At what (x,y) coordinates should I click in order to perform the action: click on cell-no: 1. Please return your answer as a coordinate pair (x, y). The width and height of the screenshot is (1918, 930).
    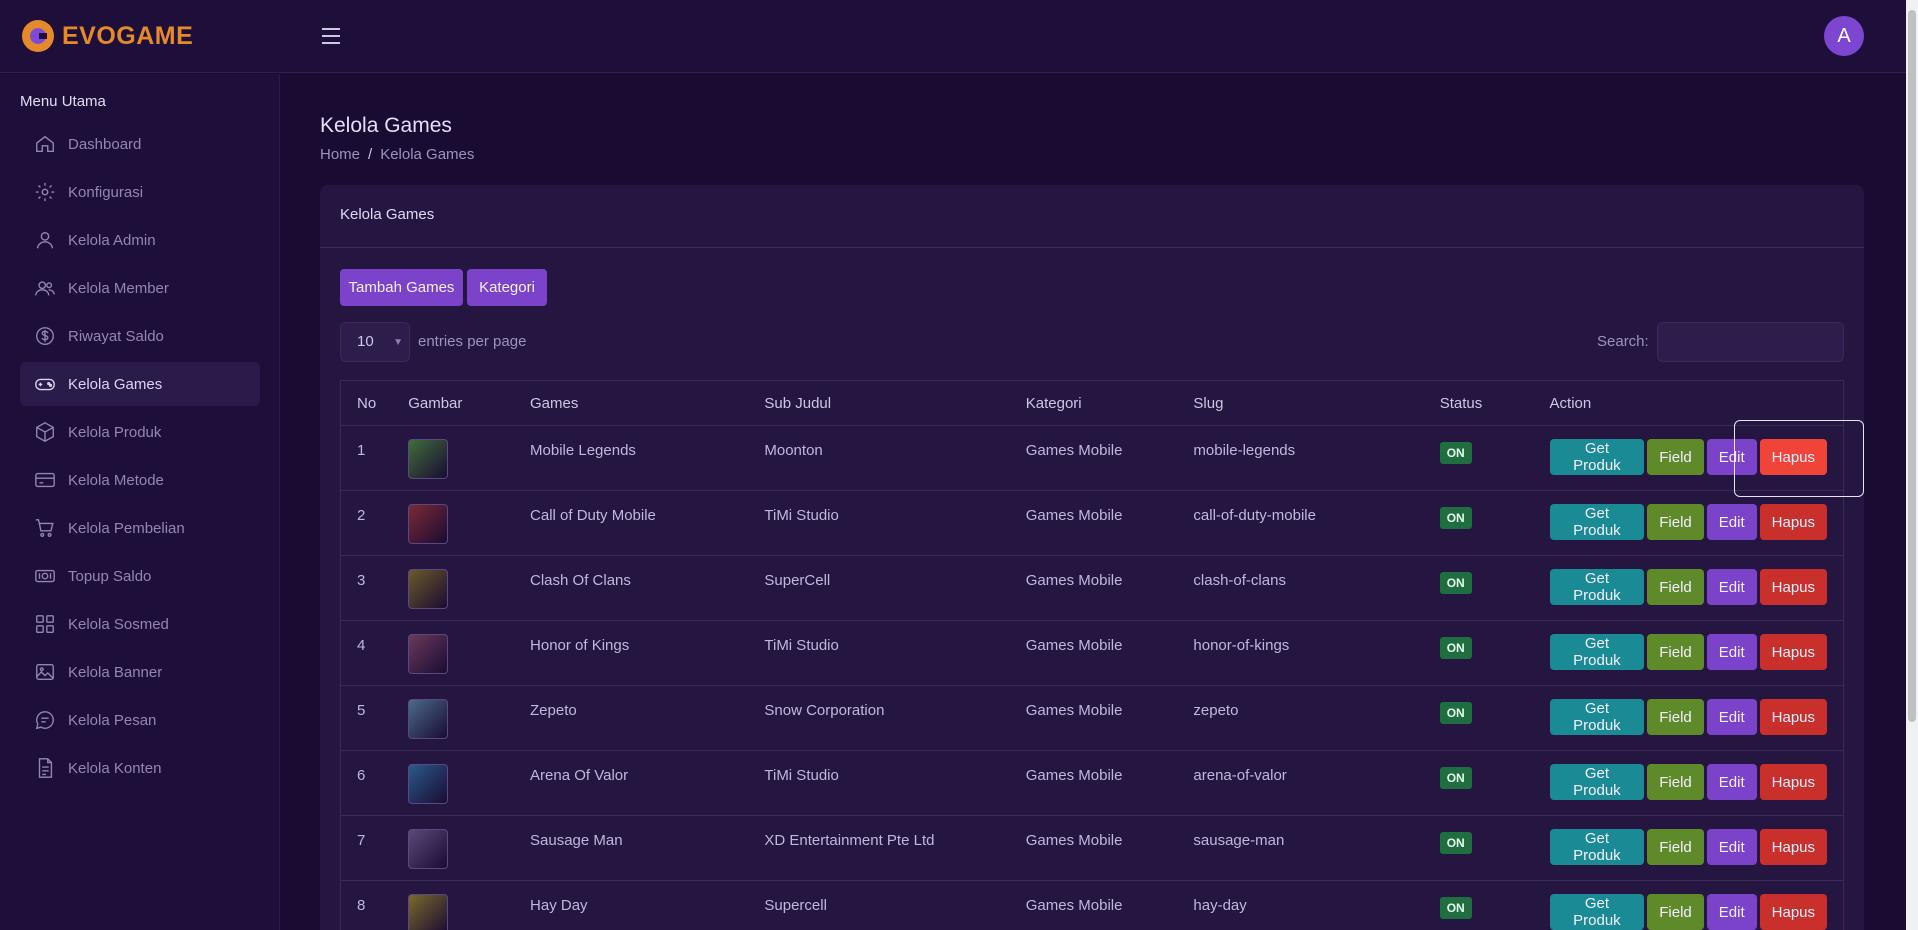
    Looking at the image, I should click on (366, 458).